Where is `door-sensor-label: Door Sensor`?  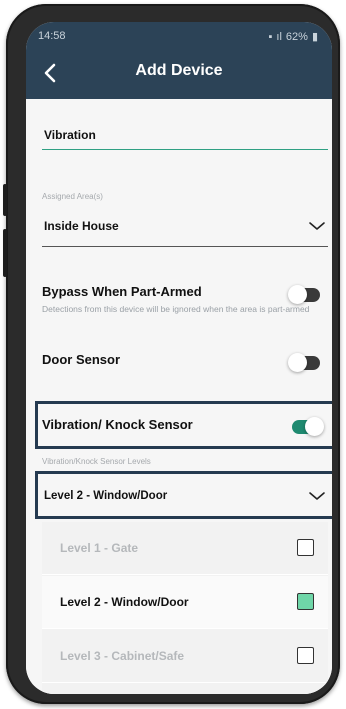
door-sensor-label: Door Sensor is located at coordinates (81, 359).